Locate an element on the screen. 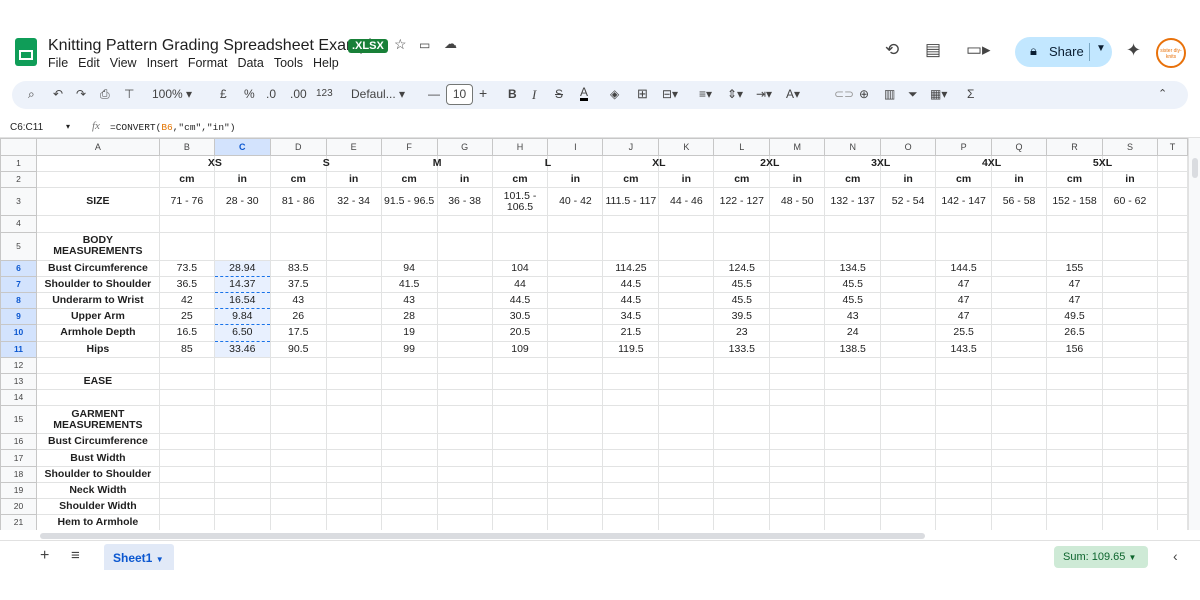 The image size is (1200, 600). print-icon: ⎙ is located at coordinates (105, 94).